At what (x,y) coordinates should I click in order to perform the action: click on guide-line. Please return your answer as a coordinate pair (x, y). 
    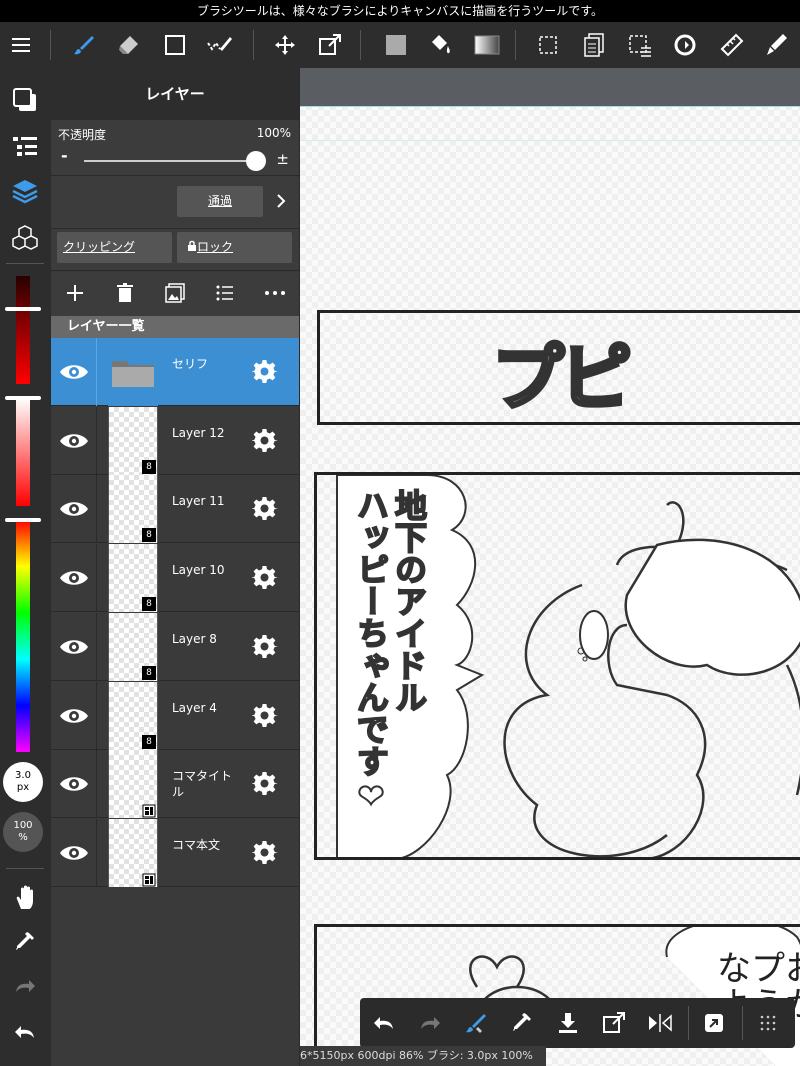
    Looking at the image, I should click on (550, 106).